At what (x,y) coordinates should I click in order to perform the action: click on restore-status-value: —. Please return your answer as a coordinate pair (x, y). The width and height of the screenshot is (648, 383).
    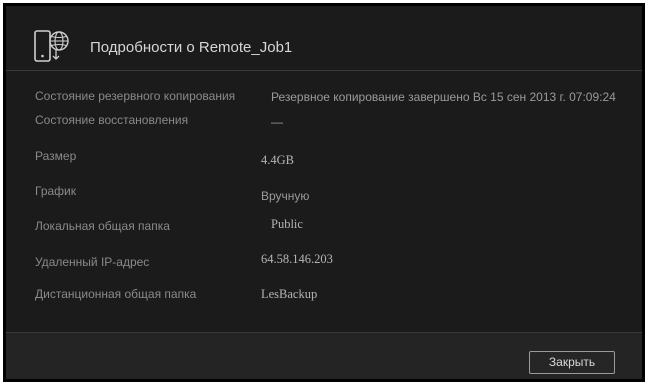
    Looking at the image, I should click on (277, 122).